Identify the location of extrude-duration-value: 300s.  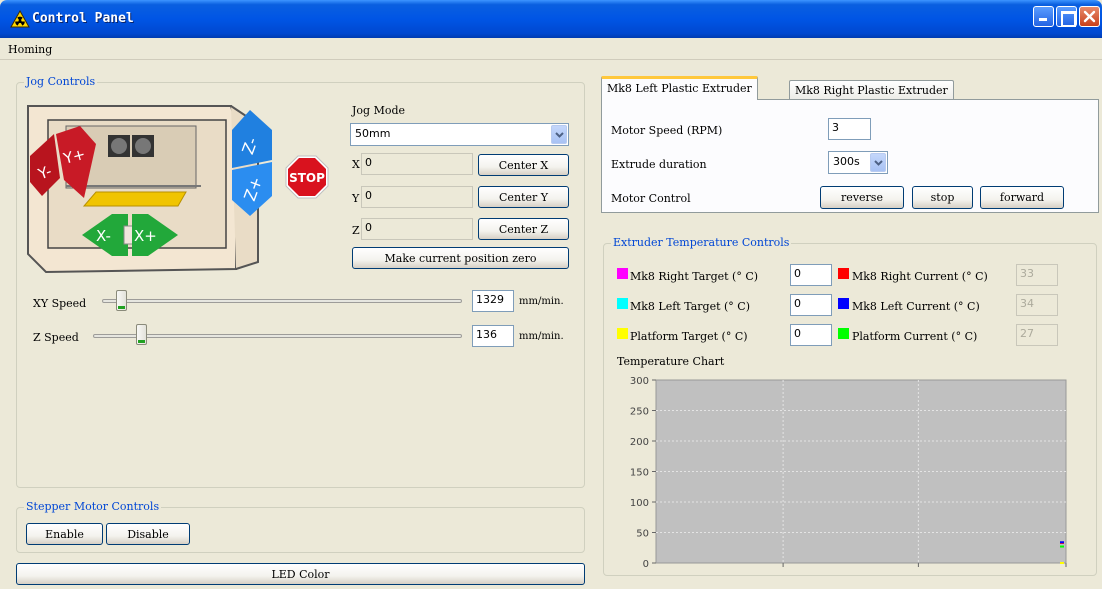
(846, 161).